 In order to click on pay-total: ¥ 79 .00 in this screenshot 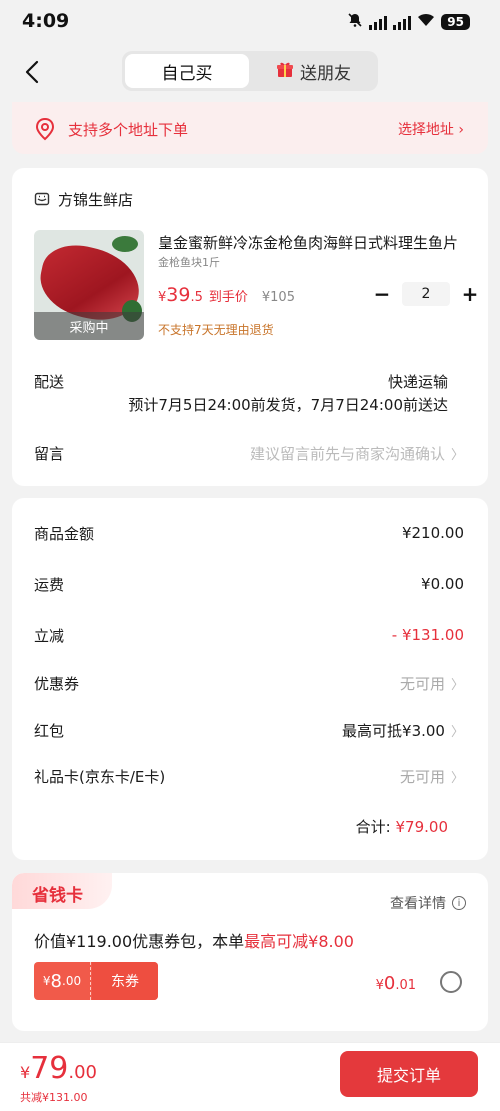, I will do `click(58, 1068)`.